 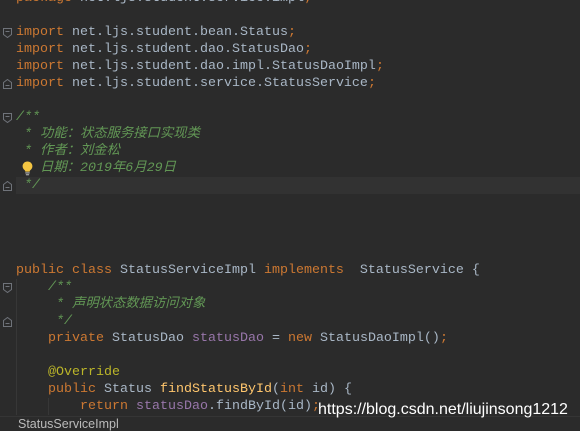 I want to click on code-token: */, so click(x=44, y=321).